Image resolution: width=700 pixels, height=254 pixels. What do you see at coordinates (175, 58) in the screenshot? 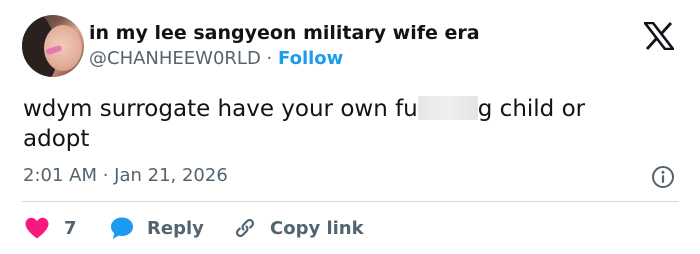
I see `user-handle: @CHANHEEW0RLD` at bounding box center [175, 58].